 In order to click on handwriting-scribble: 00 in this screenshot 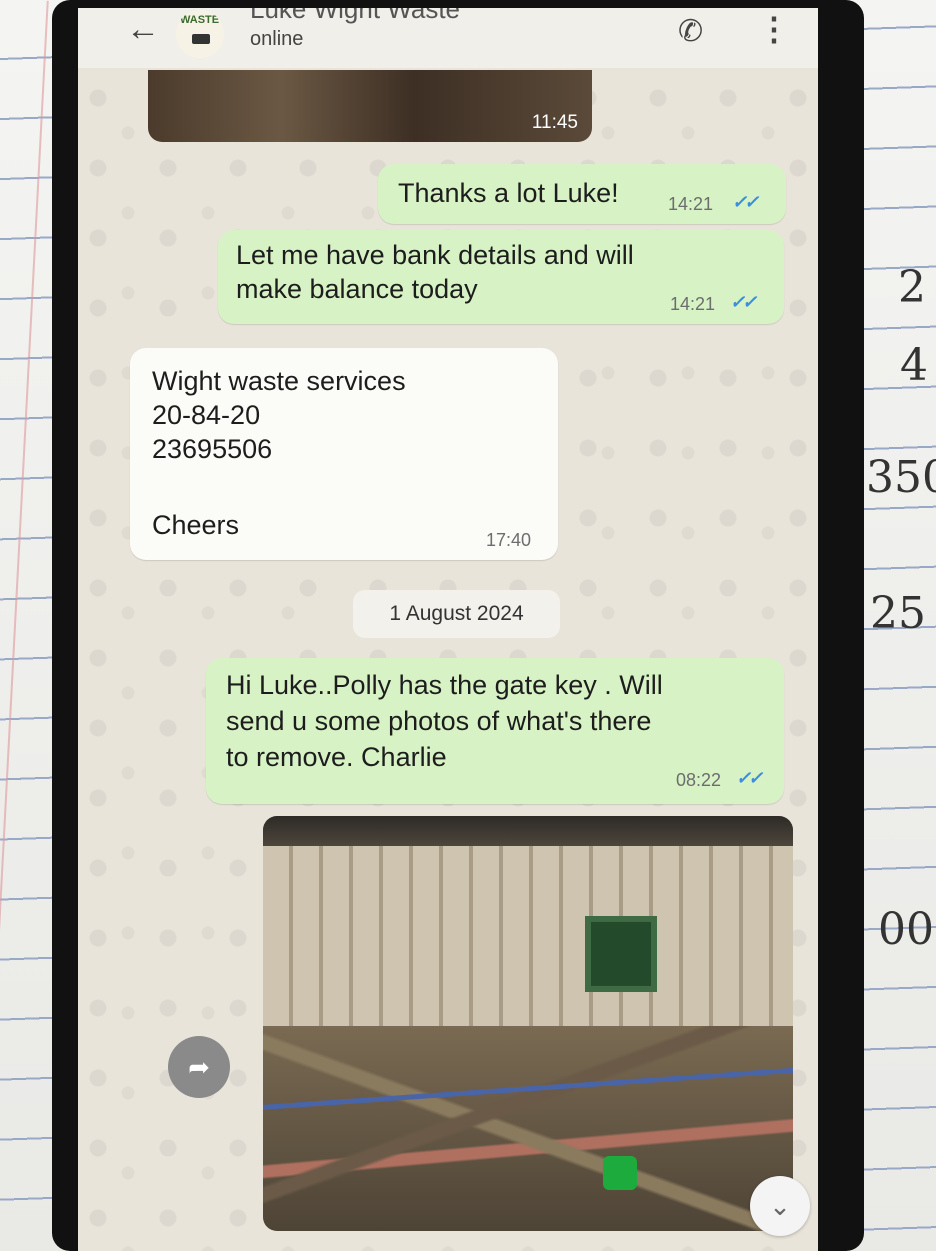, I will do `click(906, 929)`.